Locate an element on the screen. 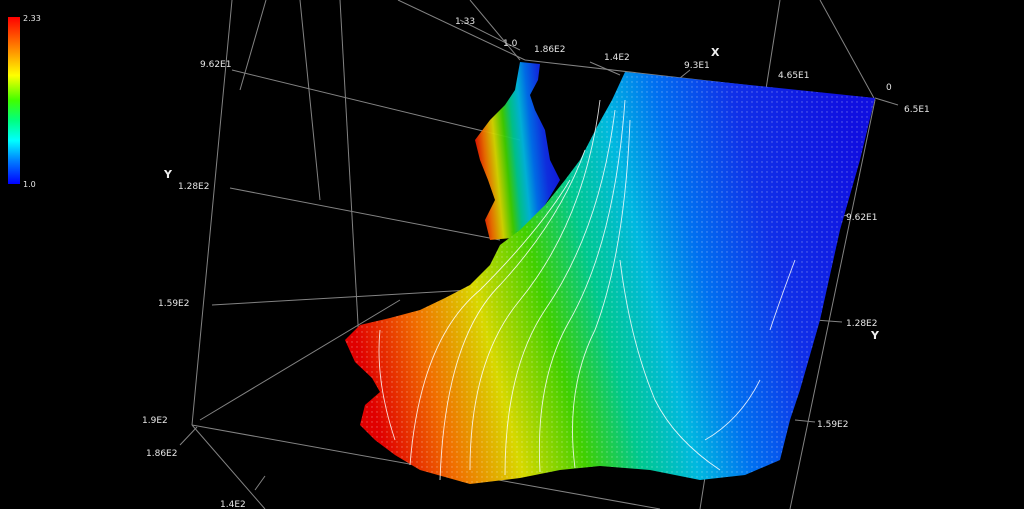 Image resolution: width=1024 pixels, height=509 pixels. x-axis-title: X is located at coordinates (715, 52).